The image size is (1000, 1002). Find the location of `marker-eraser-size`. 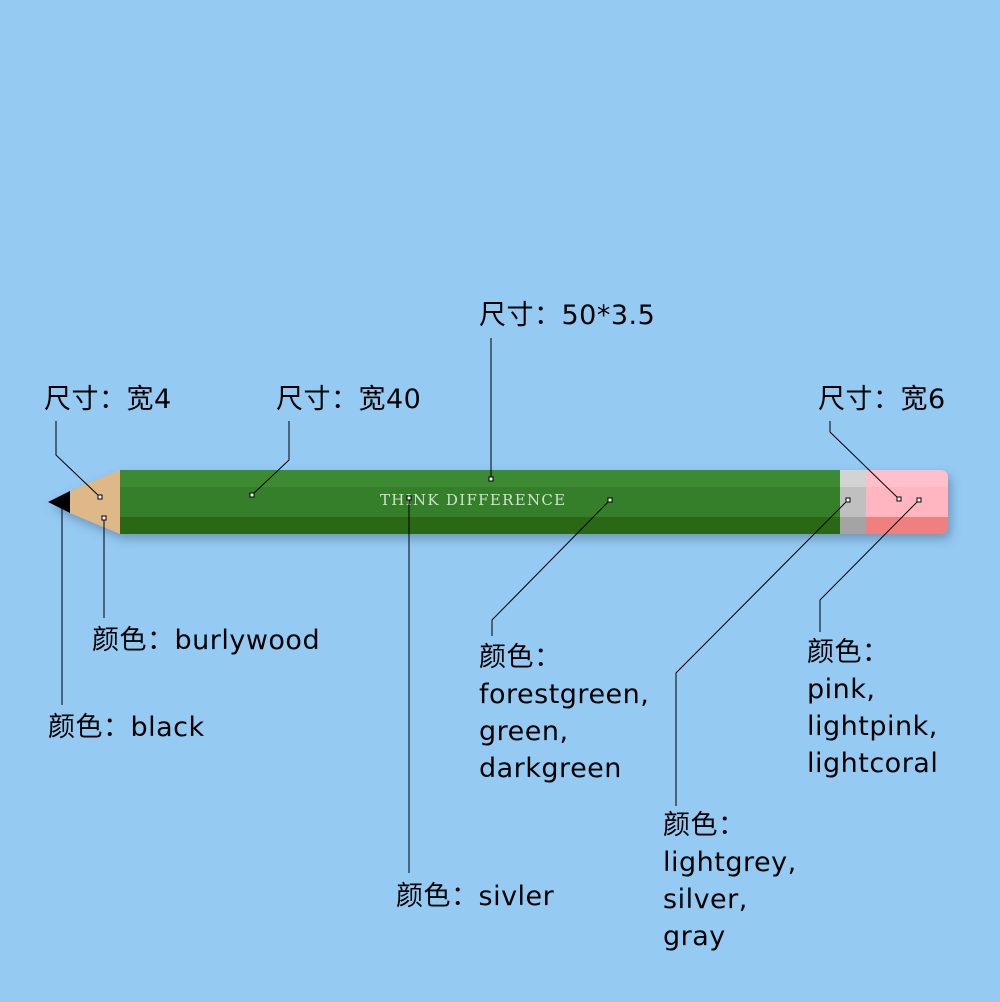

marker-eraser-size is located at coordinates (899, 499).